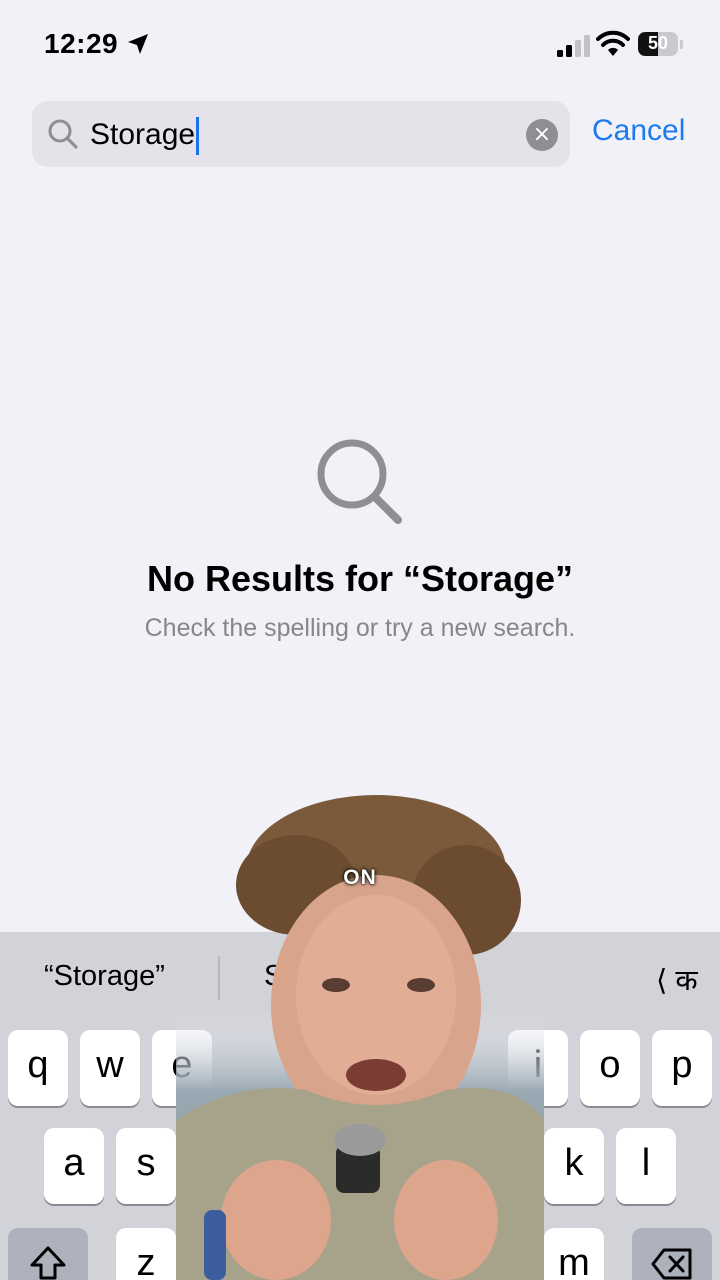  What do you see at coordinates (613, 43) in the screenshot?
I see `wifi-icon` at bounding box center [613, 43].